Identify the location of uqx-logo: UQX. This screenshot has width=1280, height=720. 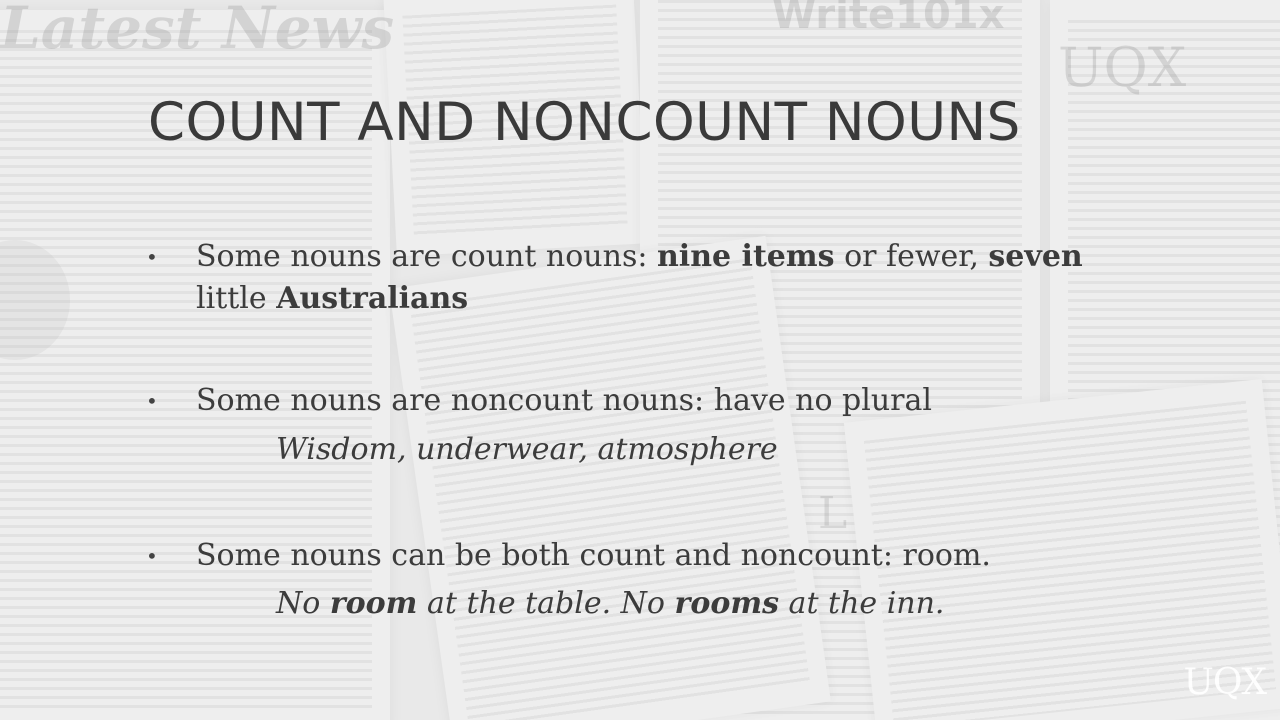
(1225, 682).